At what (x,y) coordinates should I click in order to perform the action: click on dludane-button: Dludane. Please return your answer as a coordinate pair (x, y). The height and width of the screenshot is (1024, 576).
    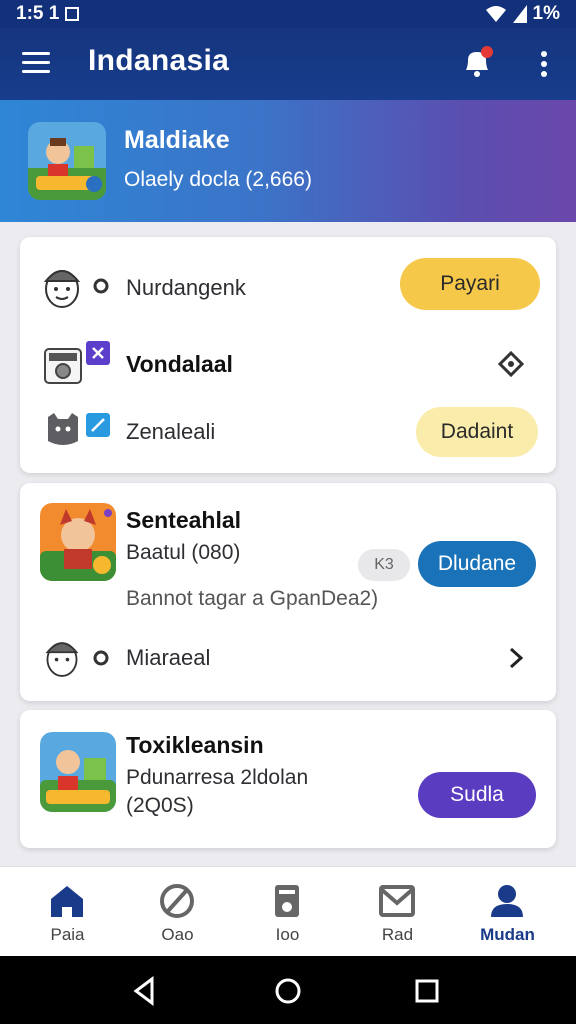
    Looking at the image, I should click on (477, 564).